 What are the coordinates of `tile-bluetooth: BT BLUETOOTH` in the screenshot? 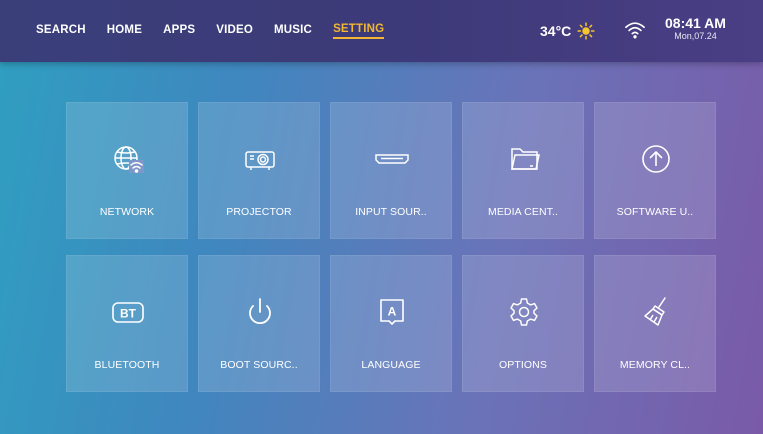 It's located at (127, 323).